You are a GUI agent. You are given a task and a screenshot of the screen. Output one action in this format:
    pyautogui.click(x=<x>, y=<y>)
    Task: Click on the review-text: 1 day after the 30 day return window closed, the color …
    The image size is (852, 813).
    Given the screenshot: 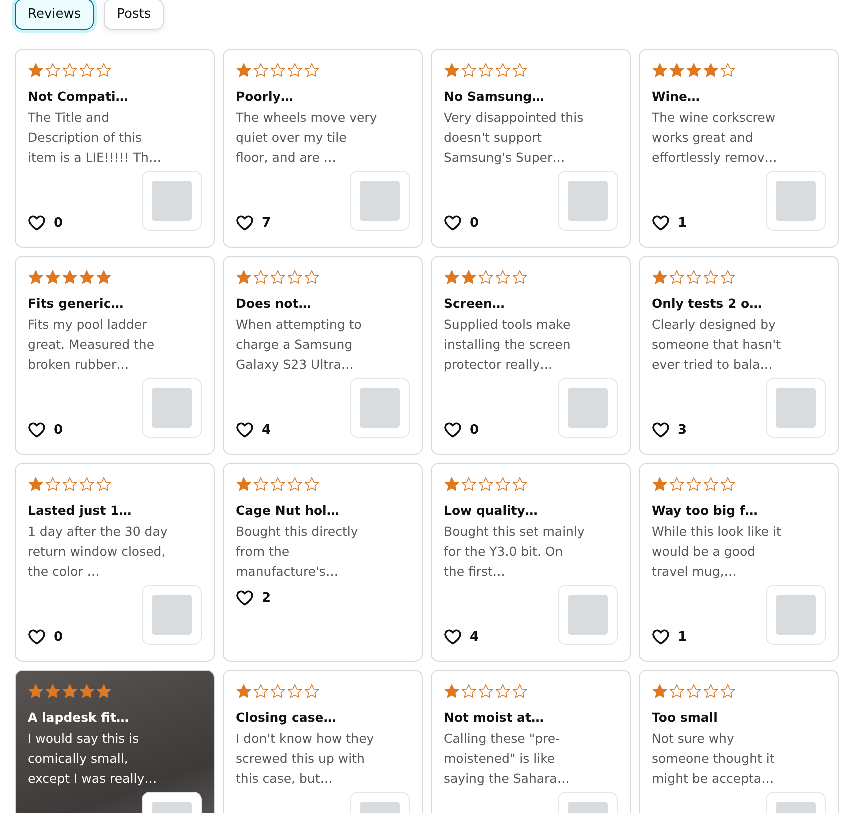 What is the action you would take?
    pyautogui.click(x=98, y=552)
    